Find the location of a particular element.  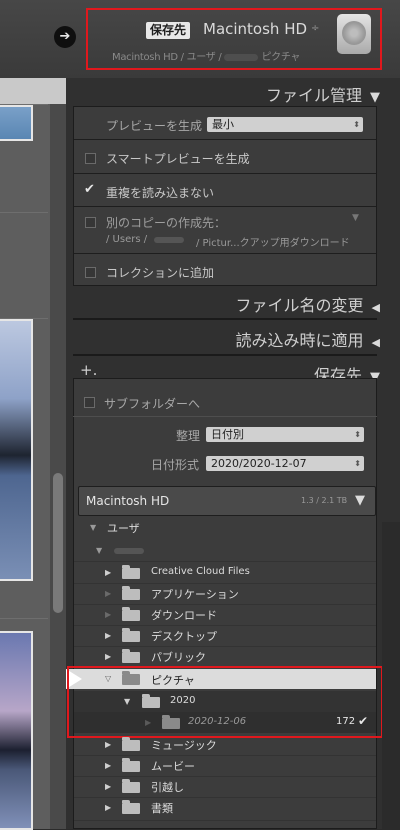

add-collection-label: コレクションに追加 is located at coordinates (160, 273).